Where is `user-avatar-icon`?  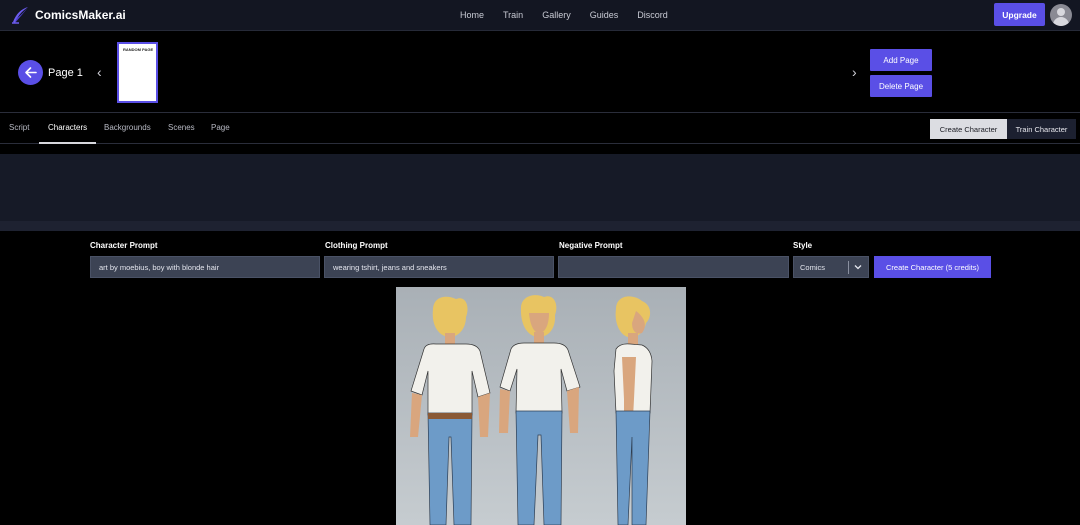
user-avatar-icon is located at coordinates (1061, 15).